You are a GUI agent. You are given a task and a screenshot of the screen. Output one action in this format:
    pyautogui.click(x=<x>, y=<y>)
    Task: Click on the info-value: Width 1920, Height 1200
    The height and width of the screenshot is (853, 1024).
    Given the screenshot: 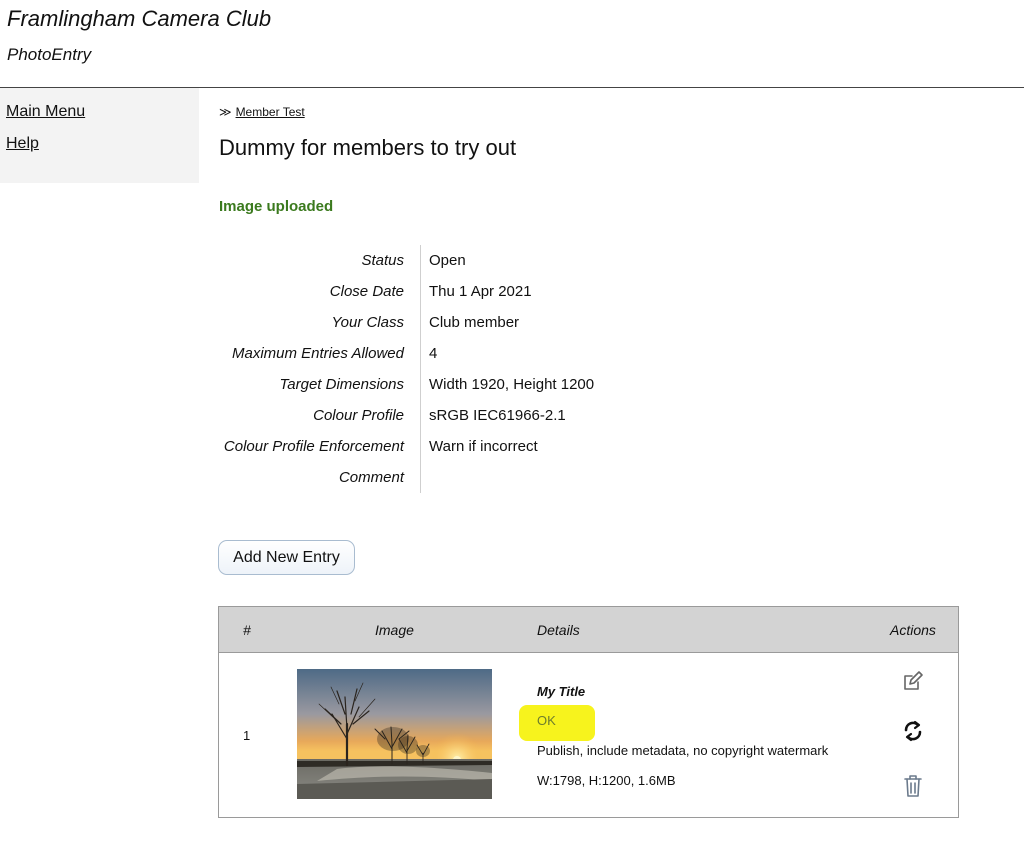 What is the action you would take?
    pyautogui.click(x=512, y=384)
    